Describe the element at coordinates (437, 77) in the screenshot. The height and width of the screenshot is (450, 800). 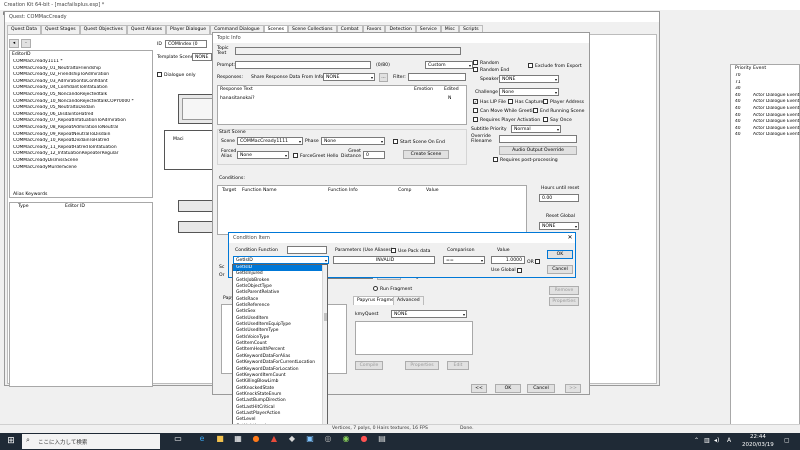
I see `filter-field` at that location.